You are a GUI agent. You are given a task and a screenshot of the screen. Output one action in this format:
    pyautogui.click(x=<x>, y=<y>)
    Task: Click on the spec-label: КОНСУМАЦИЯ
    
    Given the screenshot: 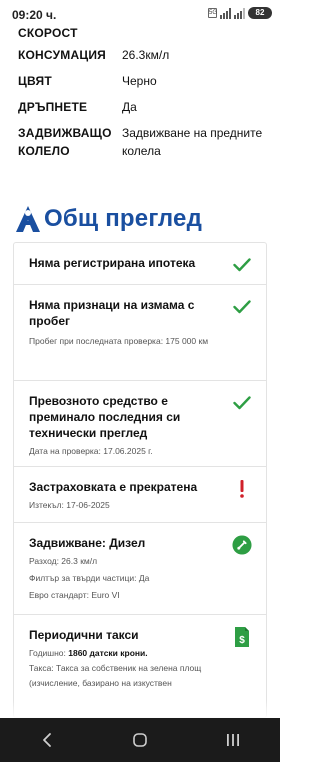 What is the action you would take?
    pyautogui.click(x=62, y=55)
    